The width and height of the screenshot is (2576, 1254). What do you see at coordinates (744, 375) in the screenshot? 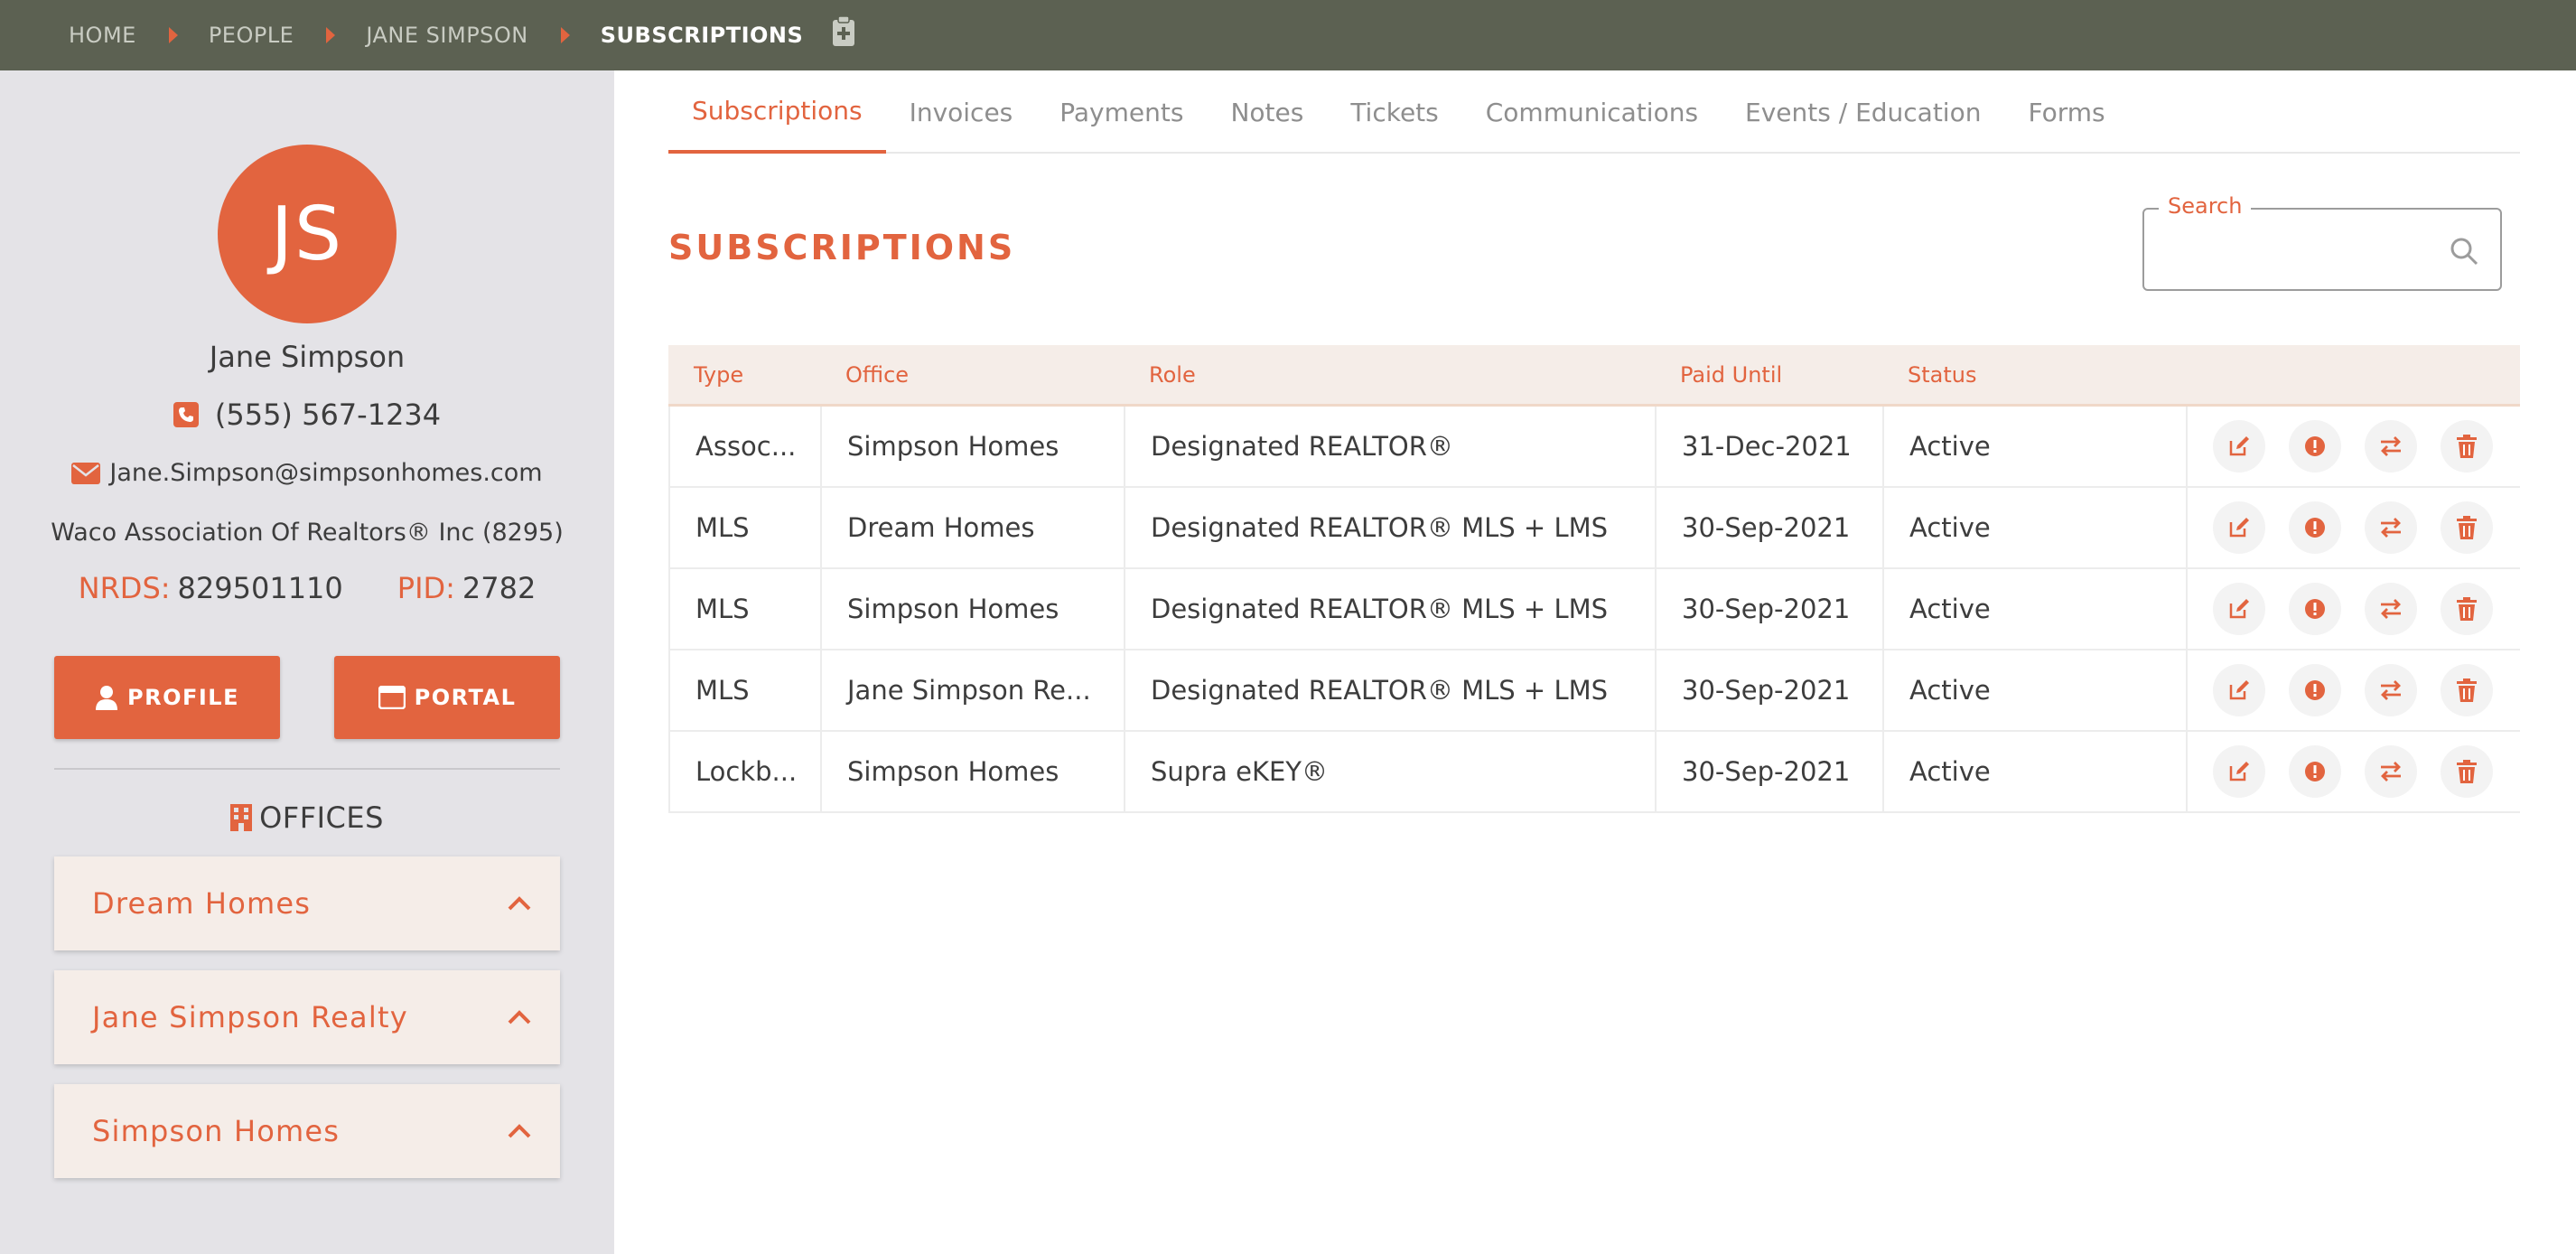
I see `column-header-type: Type` at bounding box center [744, 375].